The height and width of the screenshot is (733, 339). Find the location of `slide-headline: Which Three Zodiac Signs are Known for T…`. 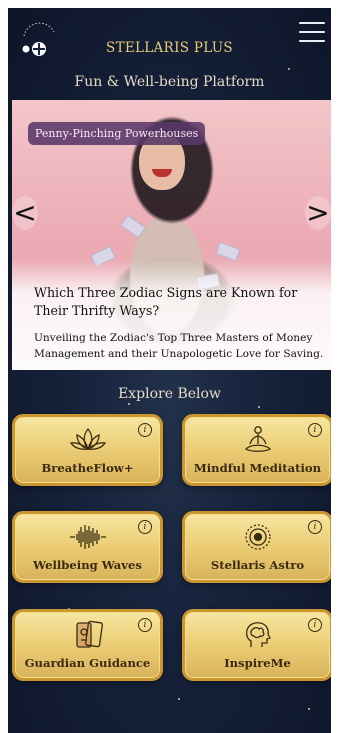

slide-headline: Which Three Zodiac Signs are Known for T… is located at coordinates (179, 302).